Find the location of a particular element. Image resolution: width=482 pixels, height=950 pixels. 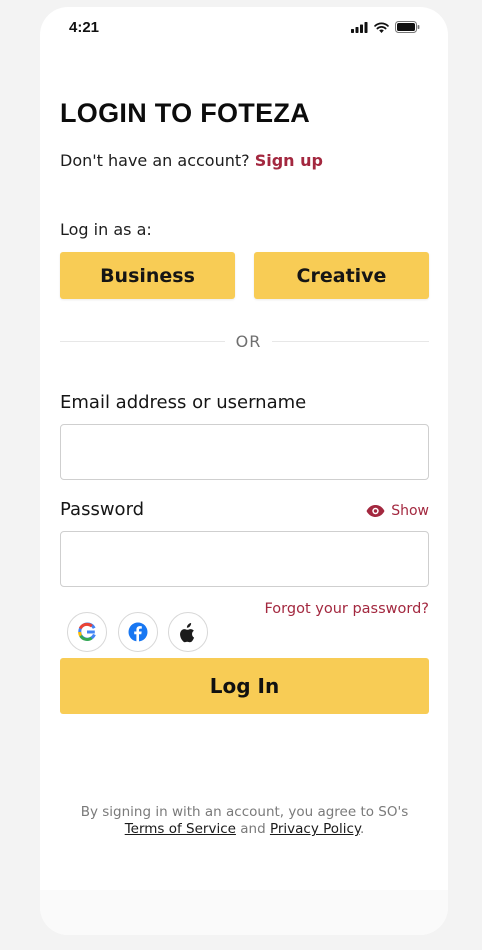

eye-icon is located at coordinates (375, 511).